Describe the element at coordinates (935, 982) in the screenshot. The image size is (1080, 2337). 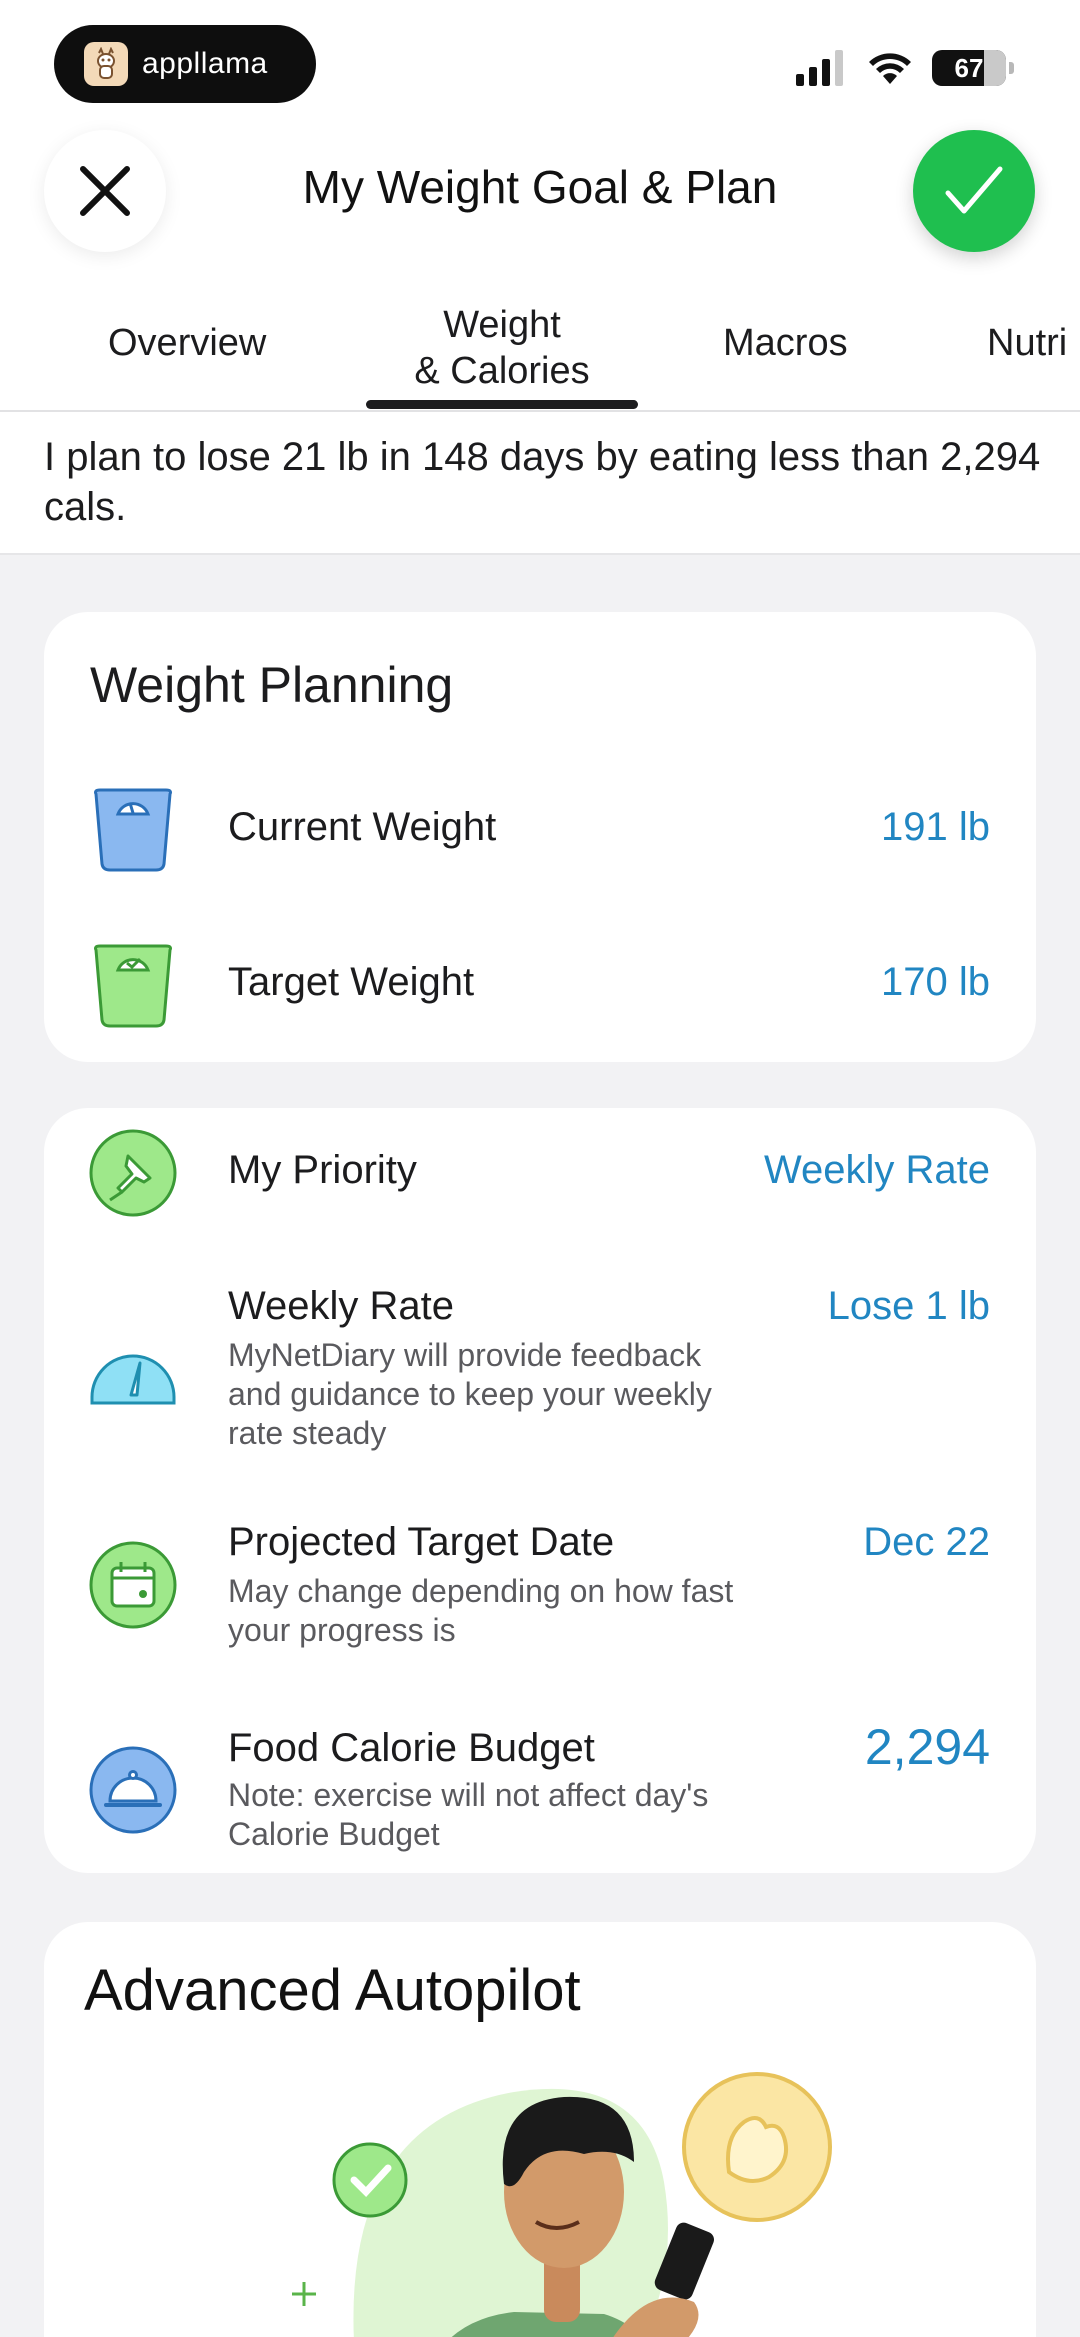
I see `target-weight-value: 170 lb` at that location.